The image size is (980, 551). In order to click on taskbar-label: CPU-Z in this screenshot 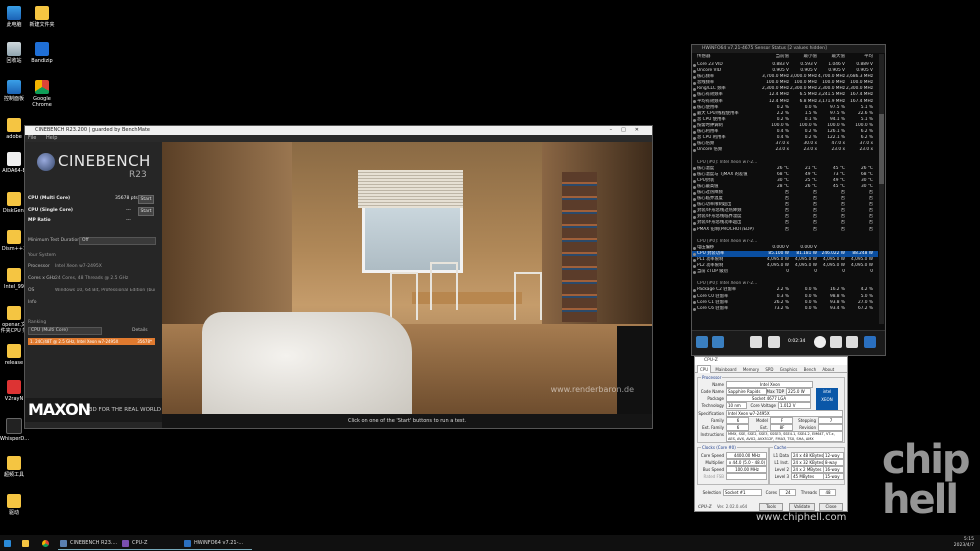, I will do `click(140, 543)`.